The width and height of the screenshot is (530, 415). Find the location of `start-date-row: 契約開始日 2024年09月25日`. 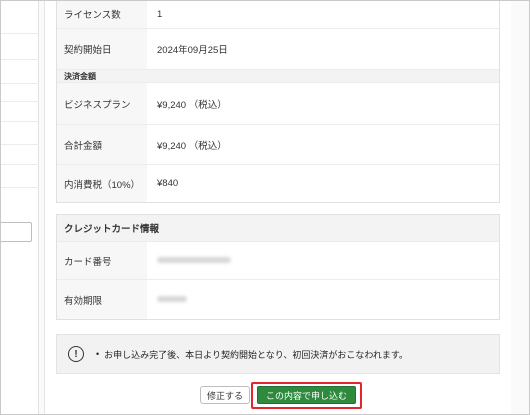

start-date-row: 契約開始日 2024年09月25日 is located at coordinates (278, 48).